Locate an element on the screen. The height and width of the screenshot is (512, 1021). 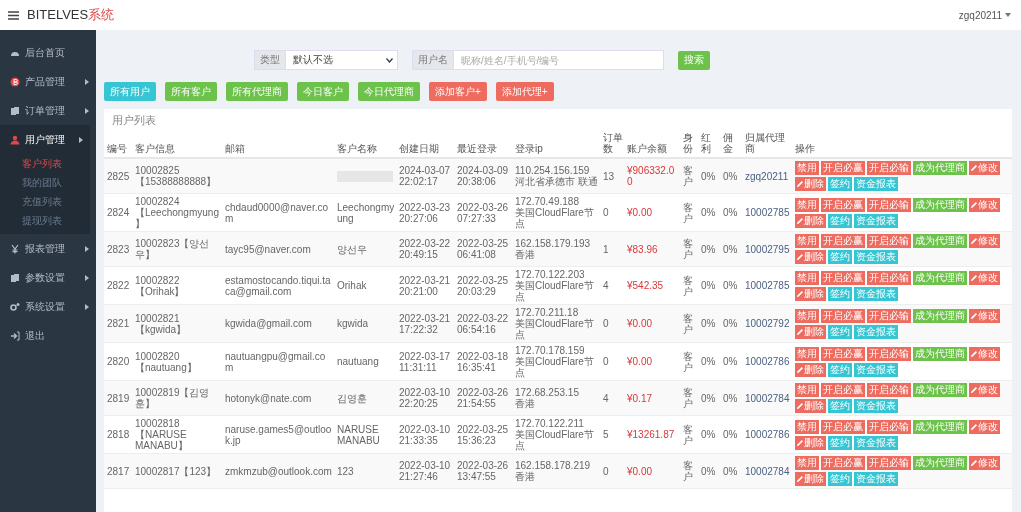
filter-button: 所有代理商 is located at coordinates (257, 91).